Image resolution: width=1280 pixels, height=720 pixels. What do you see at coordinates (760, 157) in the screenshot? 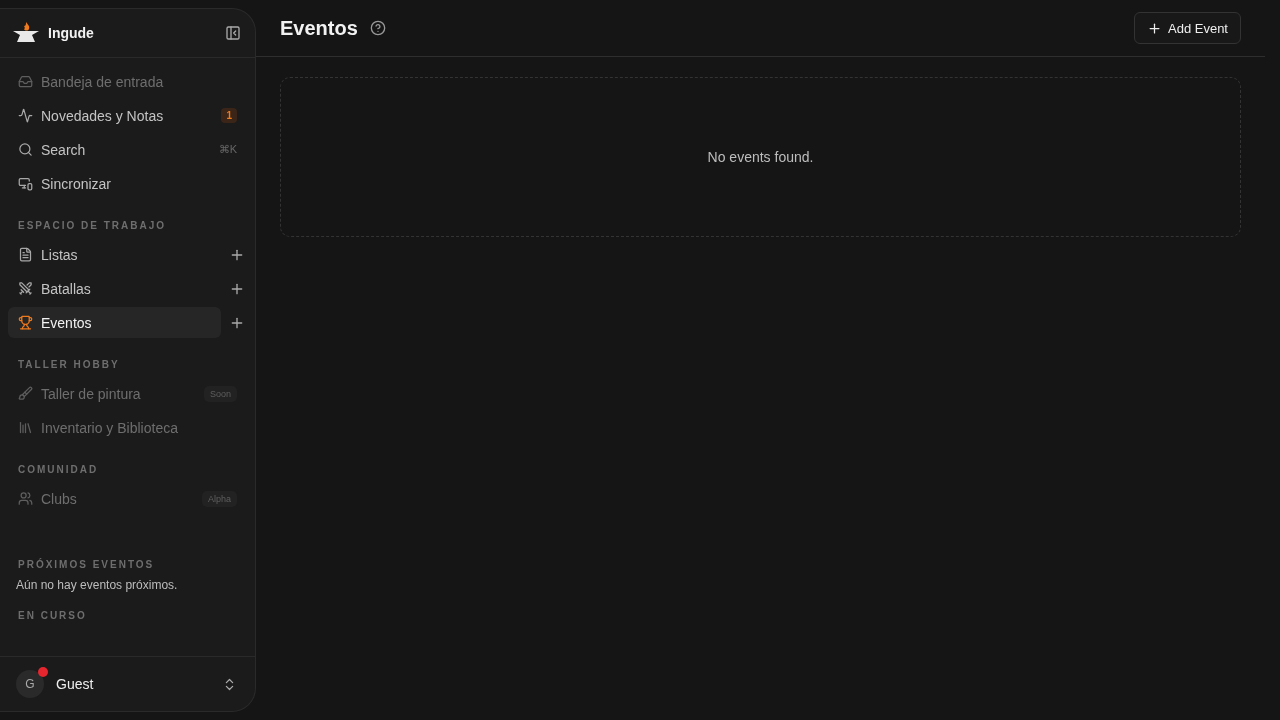
I see `empty-message: No events found.` at bounding box center [760, 157].